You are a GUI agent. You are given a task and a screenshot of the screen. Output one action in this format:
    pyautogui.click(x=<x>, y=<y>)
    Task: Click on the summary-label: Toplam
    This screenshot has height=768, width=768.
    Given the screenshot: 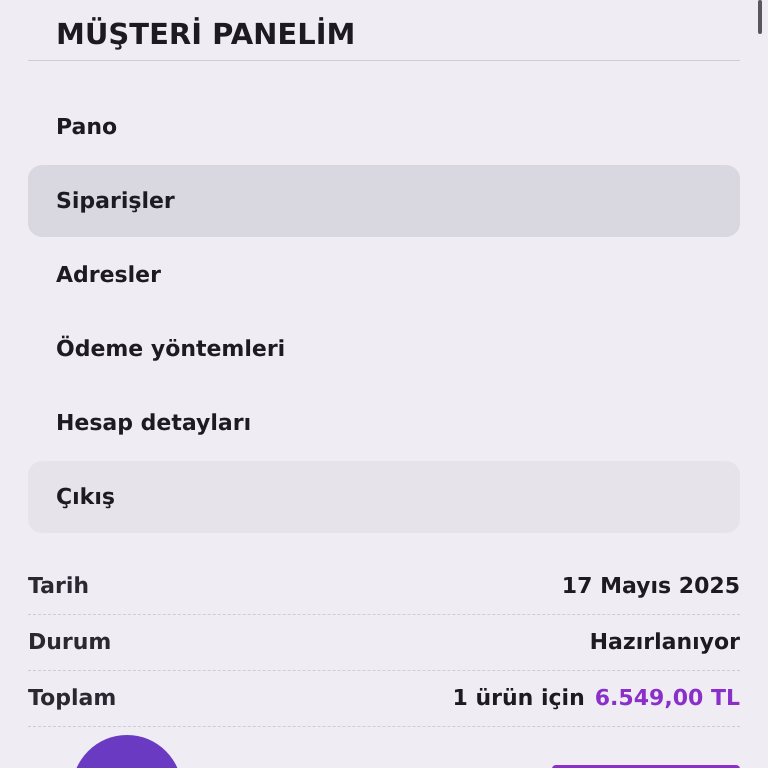 What is the action you would take?
    pyautogui.click(x=72, y=698)
    